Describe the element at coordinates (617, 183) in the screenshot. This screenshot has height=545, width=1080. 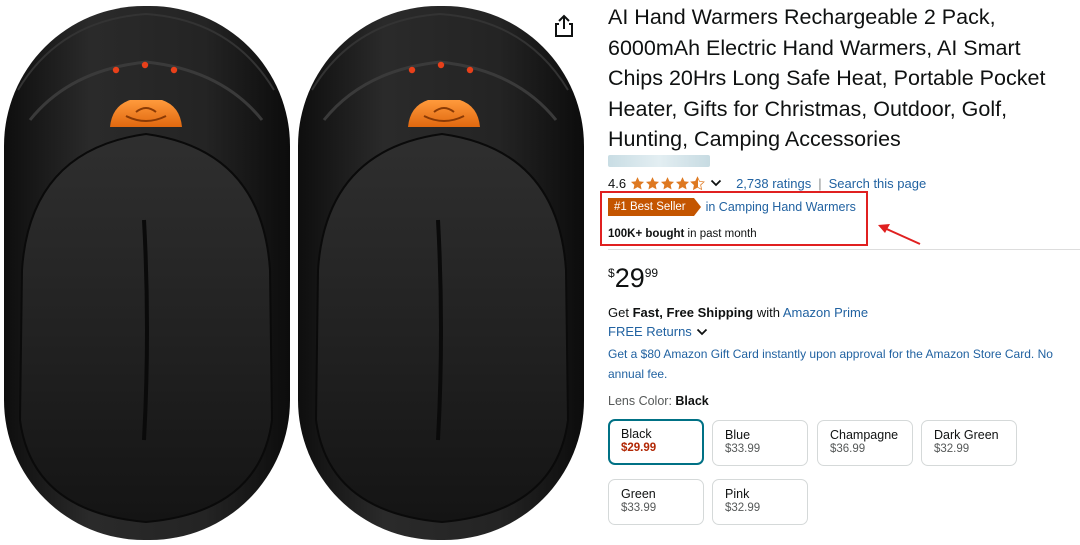
I see `rating-value: 4.6` at that location.